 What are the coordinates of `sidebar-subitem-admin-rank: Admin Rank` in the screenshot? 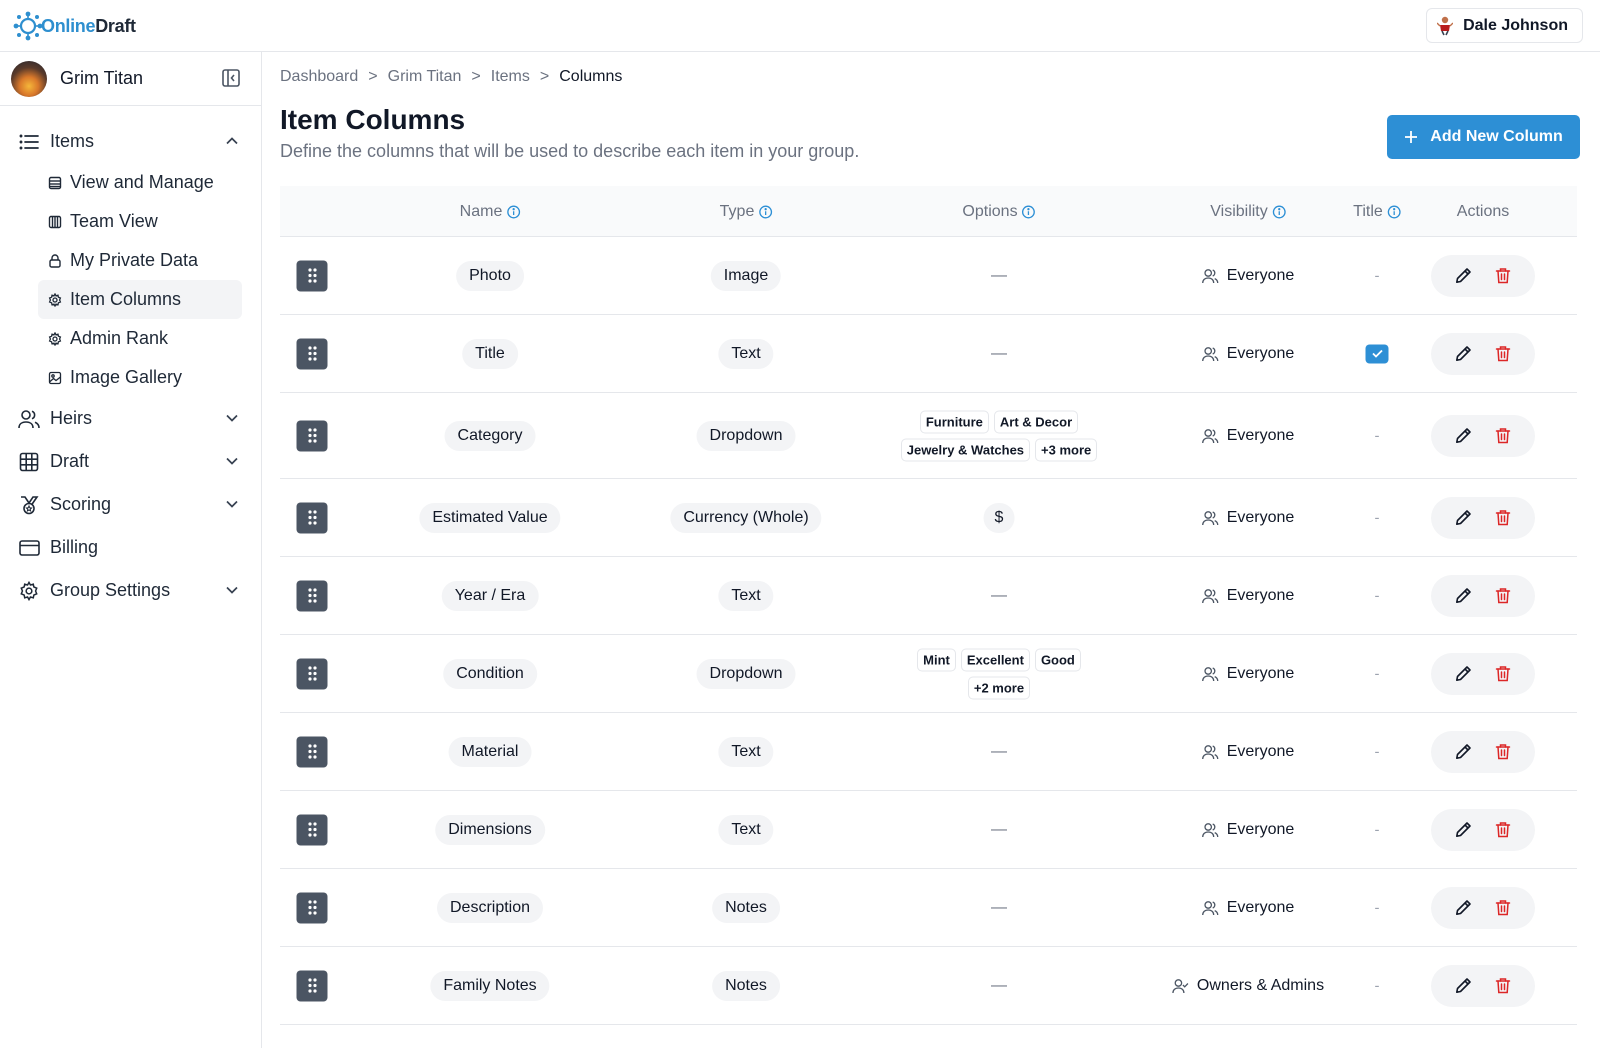 It's located at (121, 338).